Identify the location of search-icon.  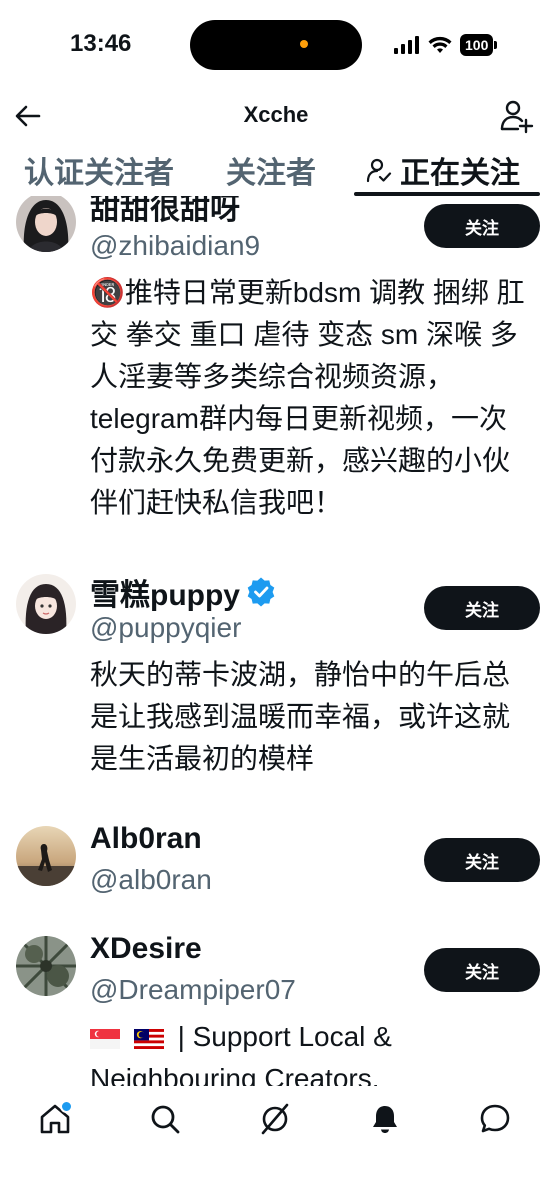
(165, 1119).